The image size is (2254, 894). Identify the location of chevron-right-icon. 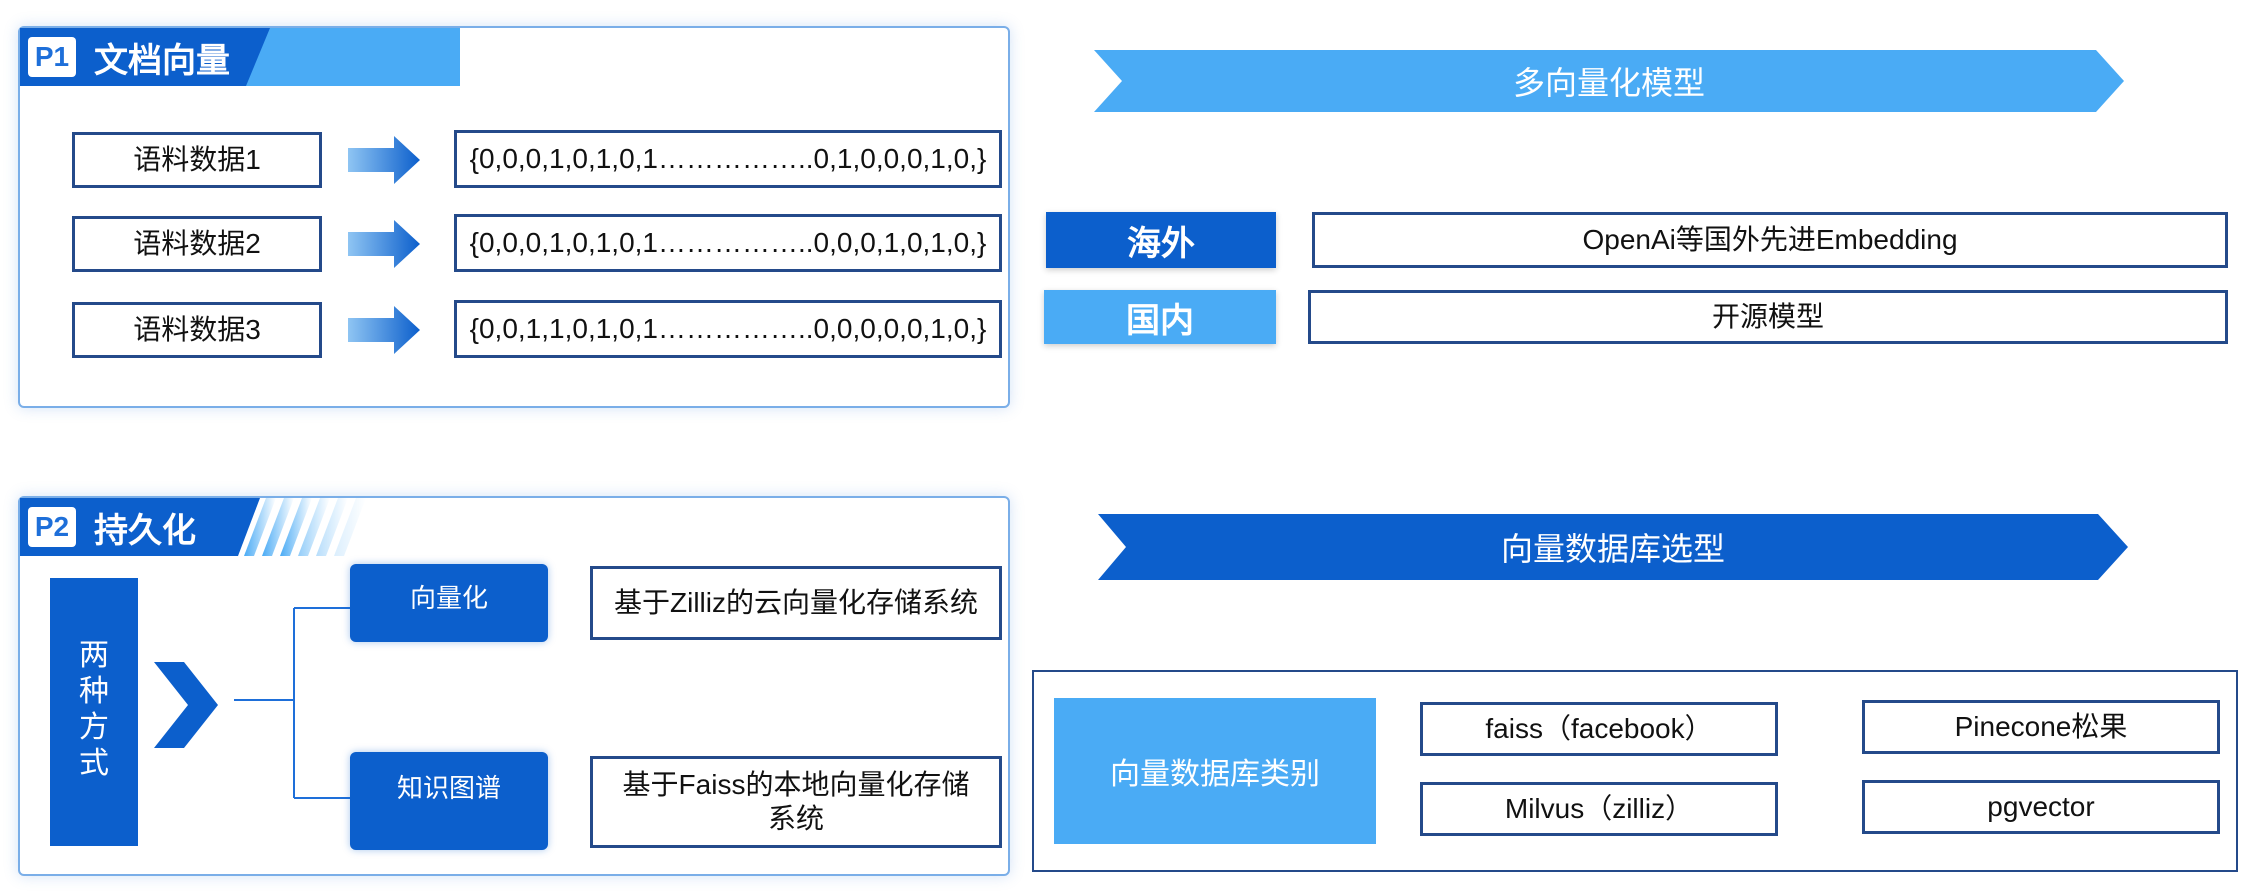
(186, 705).